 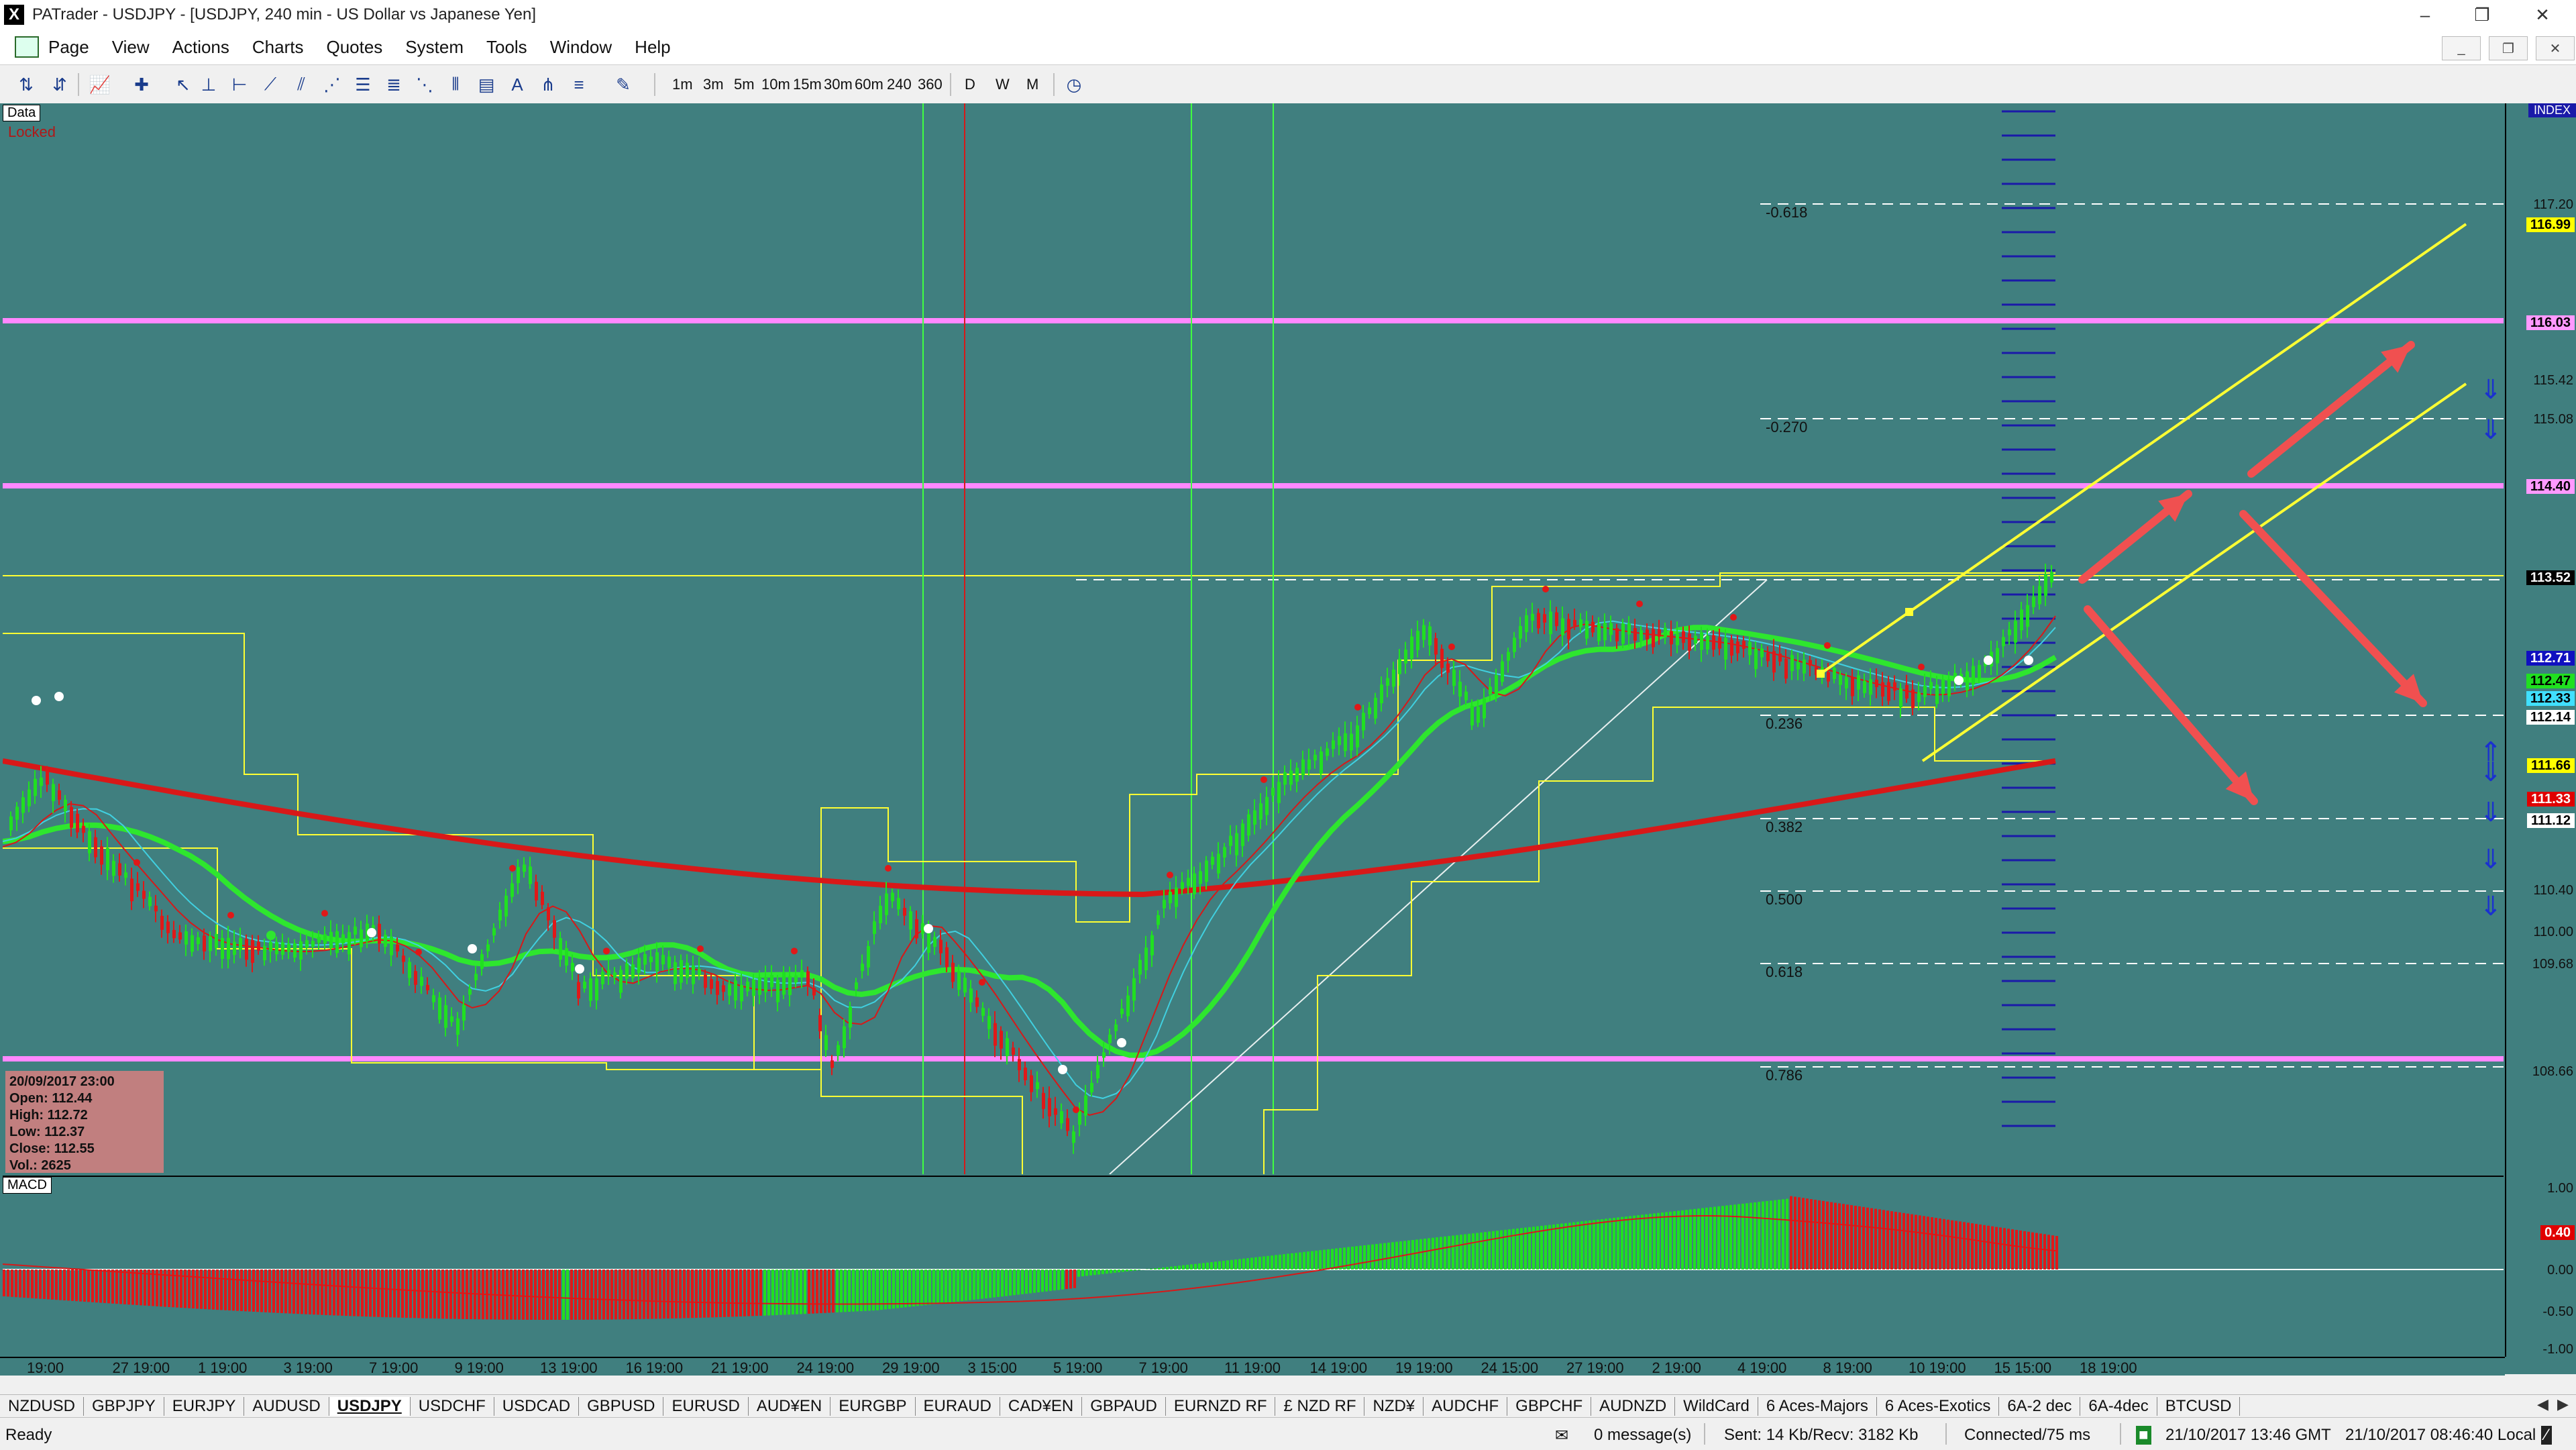 I want to click on tf-30m: 30m, so click(x=838, y=84).